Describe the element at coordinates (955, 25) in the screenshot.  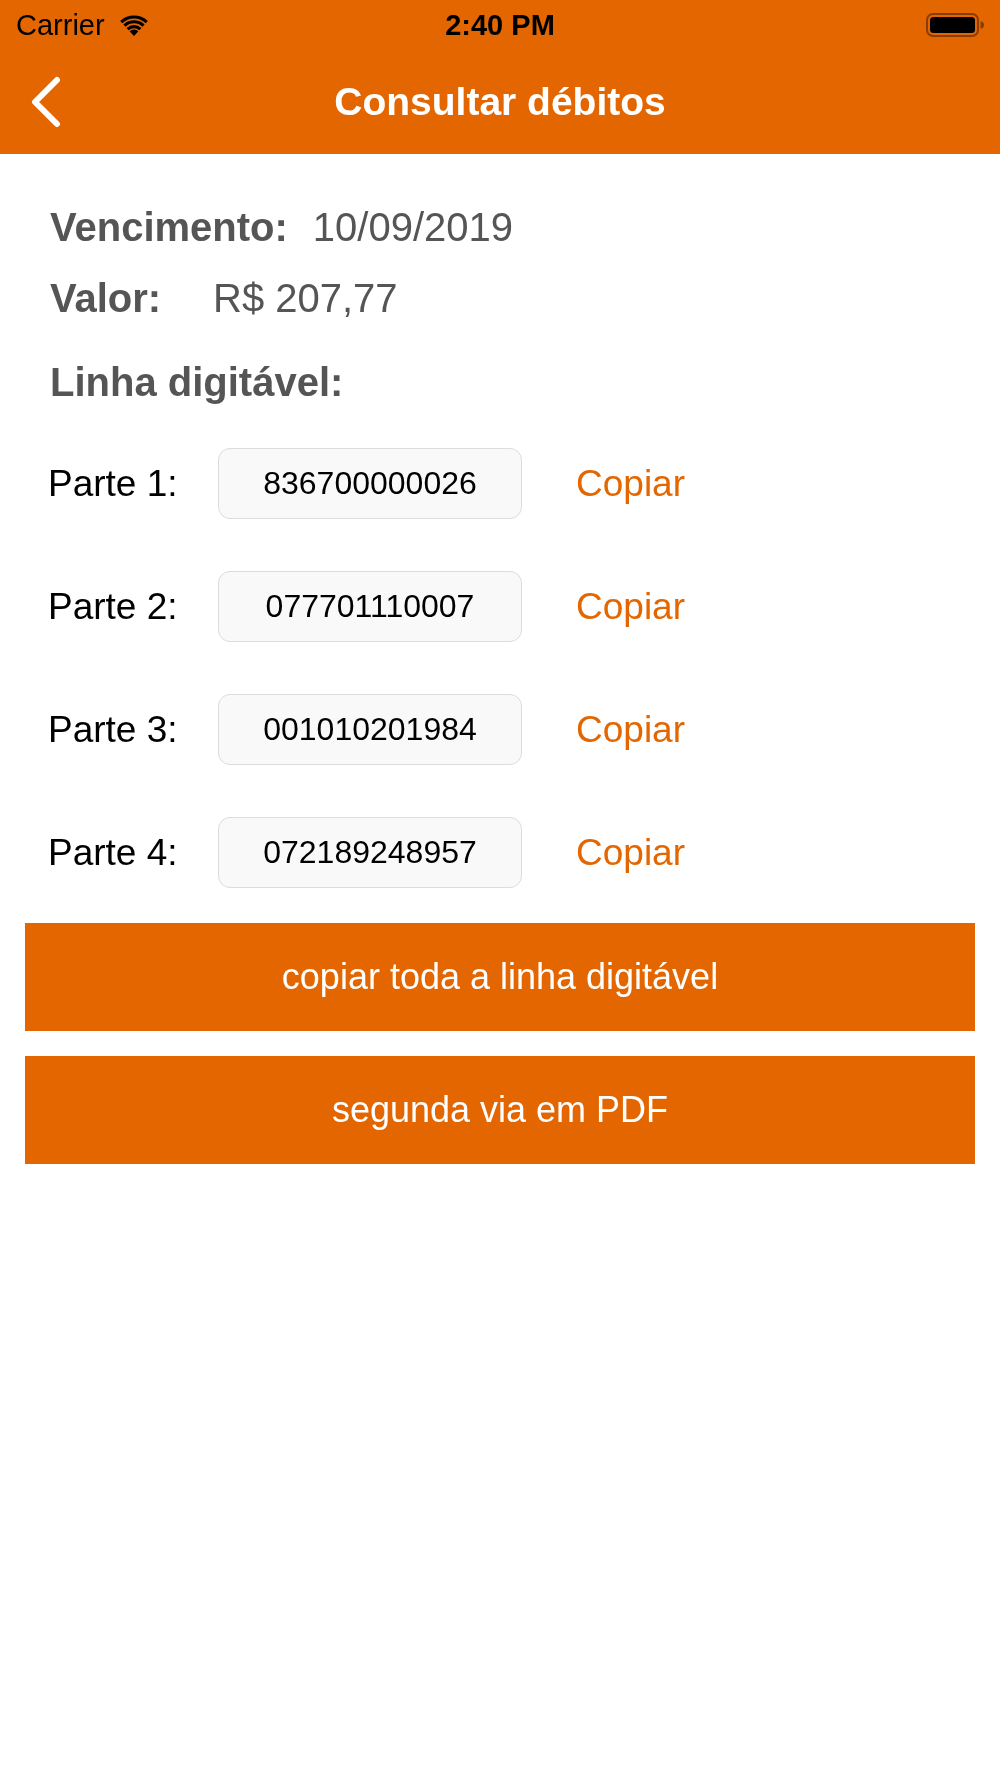
I see `battery-icon` at that location.